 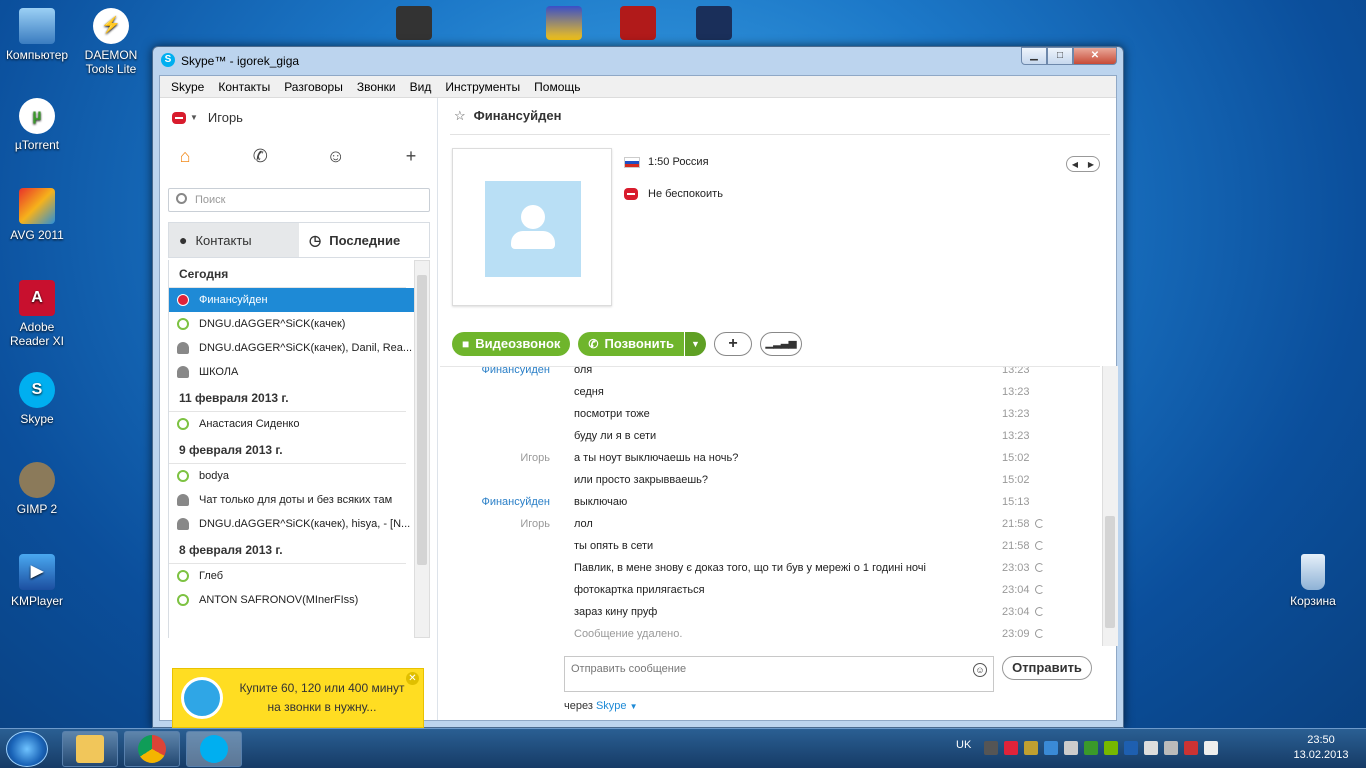 I want to click on speaker-icon, so click(x=1071, y=748).